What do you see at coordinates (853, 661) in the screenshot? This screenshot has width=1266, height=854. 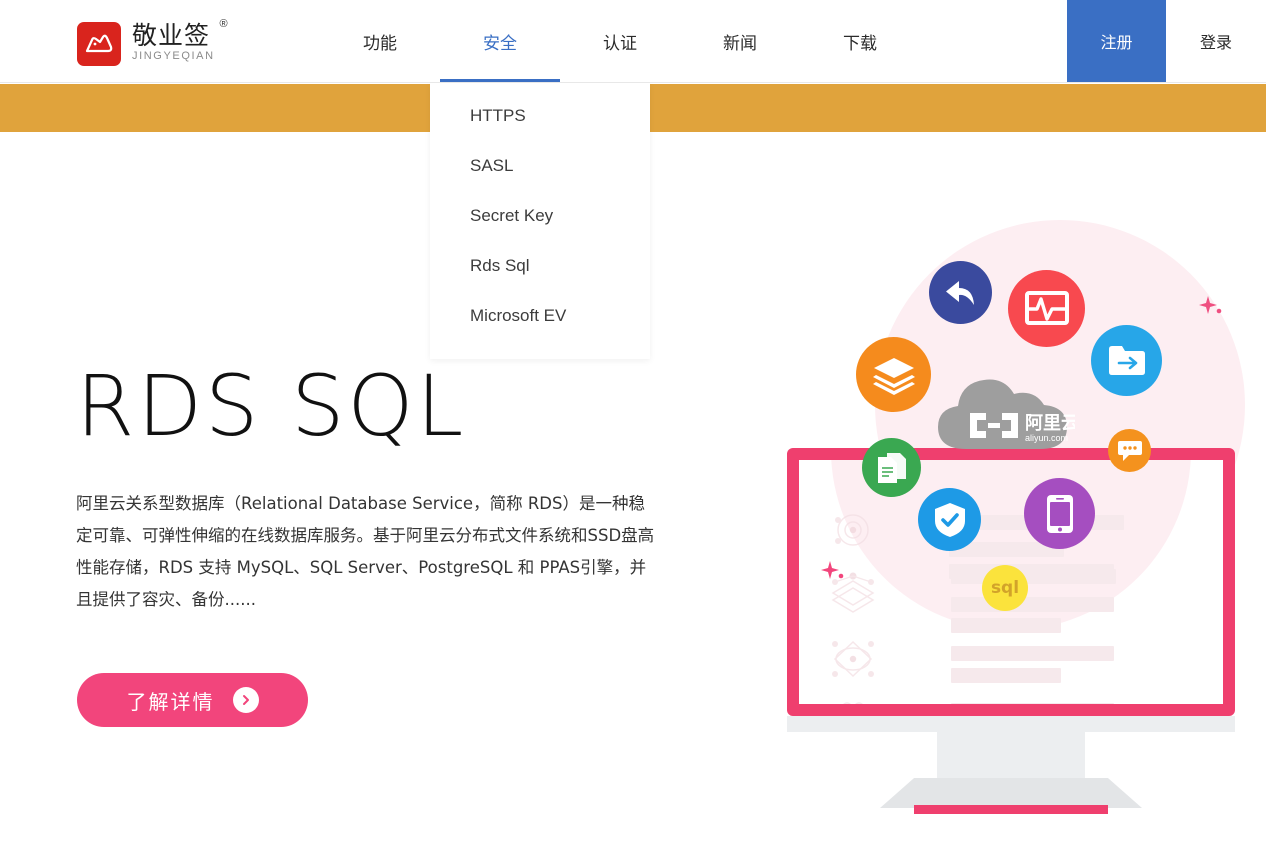 I see `network-mesh-glyph-icon` at bounding box center [853, 661].